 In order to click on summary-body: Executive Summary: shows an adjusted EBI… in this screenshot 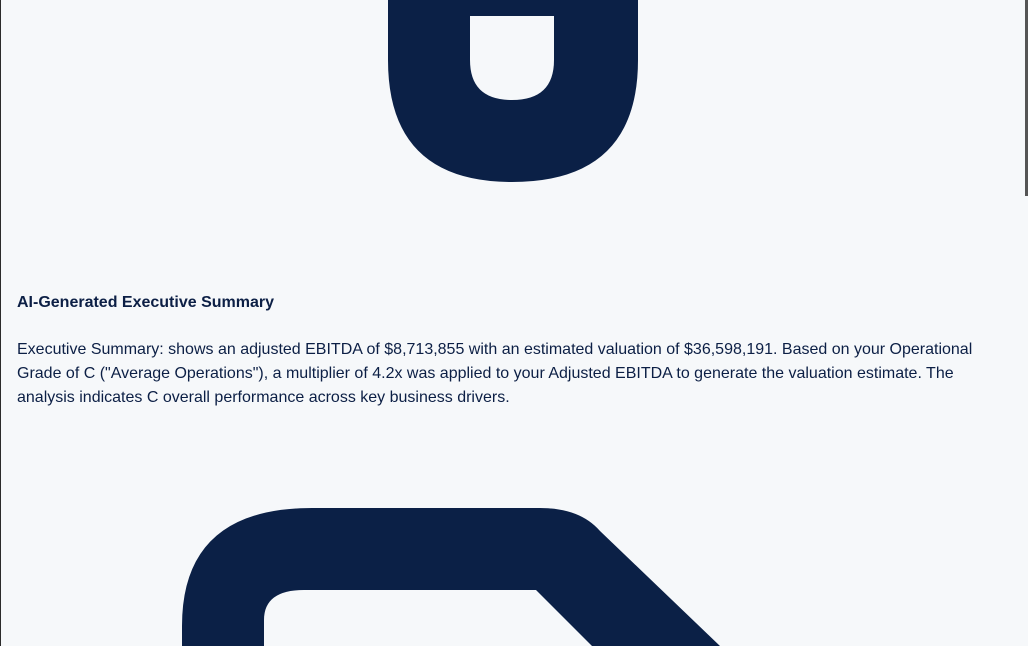, I will do `click(495, 373)`.